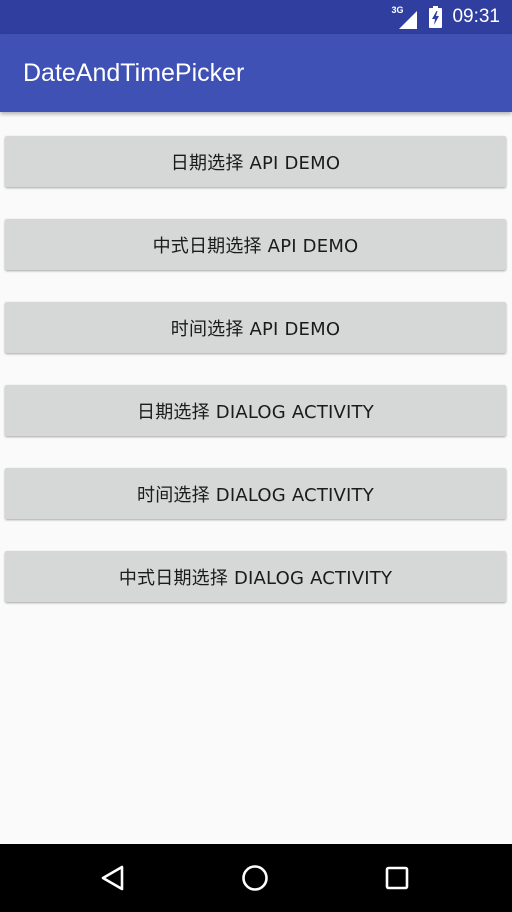 The height and width of the screenshot is (912, 512). Describe the element at coordinates (408, 20) in the screenshot. I see `signal-icon` at that location.